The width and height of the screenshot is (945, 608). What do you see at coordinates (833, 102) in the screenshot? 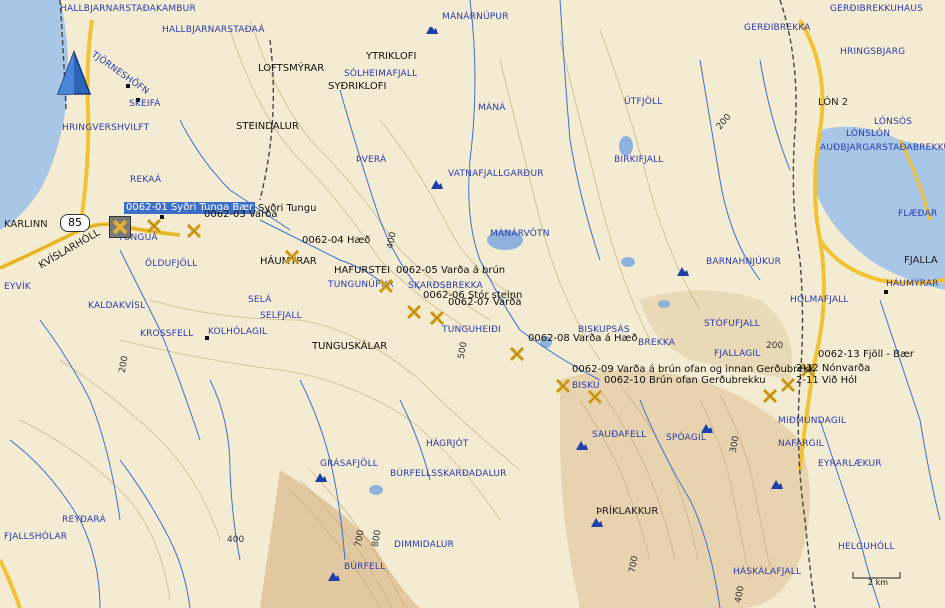
I see `place-label: LÓN 2` at bounding box center [833, 102].